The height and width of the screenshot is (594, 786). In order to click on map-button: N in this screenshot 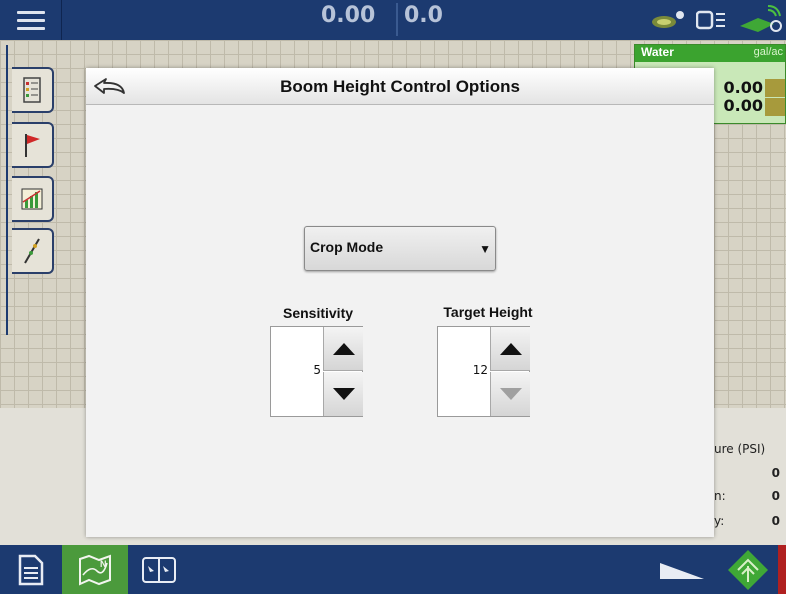, I will do `click(95, 569)`.